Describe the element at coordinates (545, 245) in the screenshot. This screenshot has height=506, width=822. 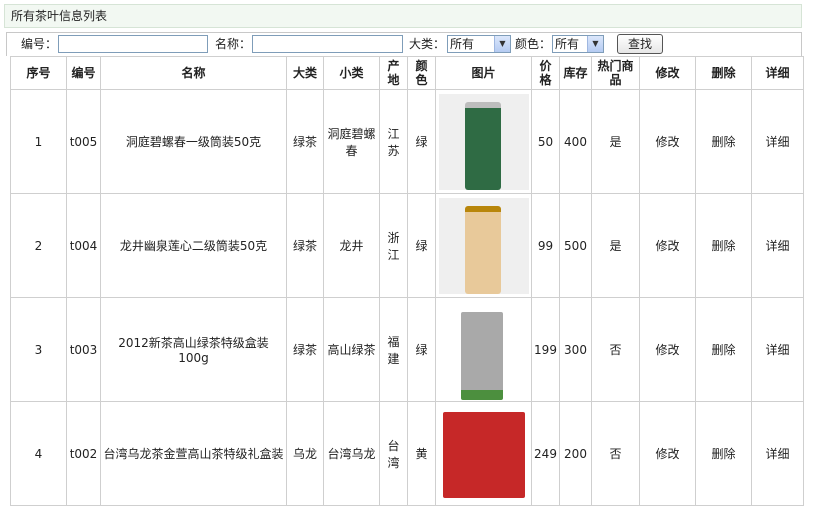
I see `cell-price: 99` at that location.